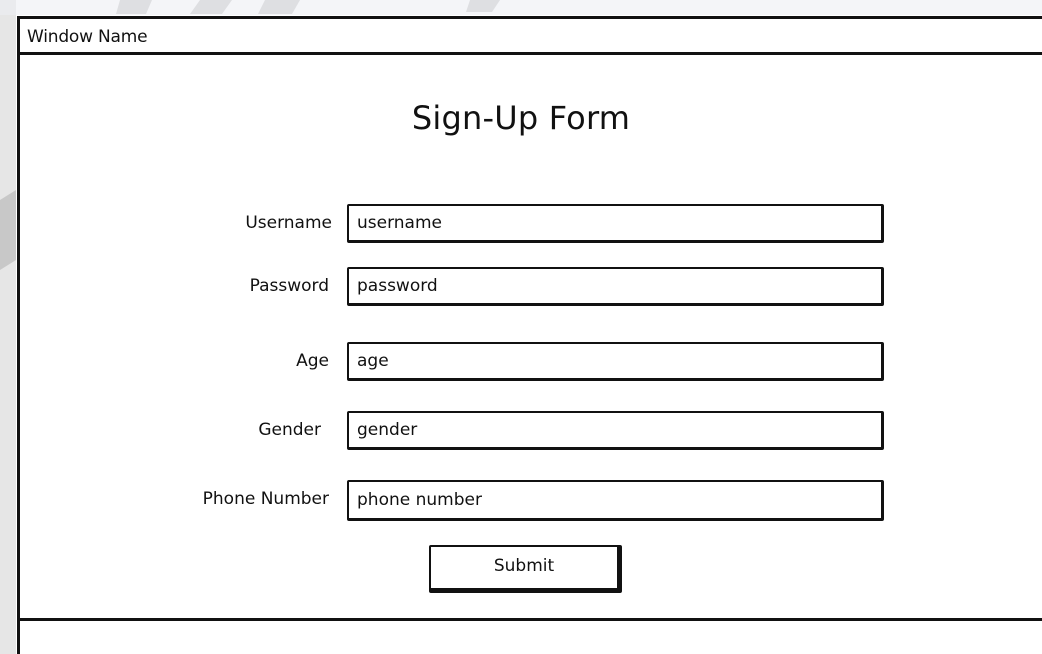 The image size is (1042, 654). I want to click on bottom-divider, so click(529, 619).